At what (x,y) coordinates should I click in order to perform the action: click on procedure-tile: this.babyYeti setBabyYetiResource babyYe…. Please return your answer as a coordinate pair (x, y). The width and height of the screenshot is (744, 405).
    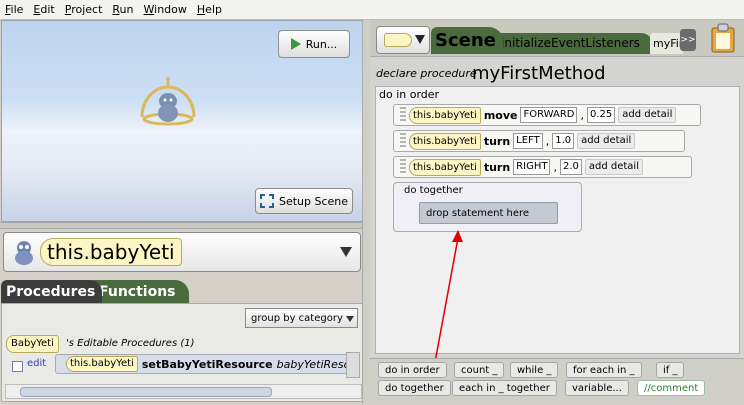
    Looking at the image, I should click on (202, 364).